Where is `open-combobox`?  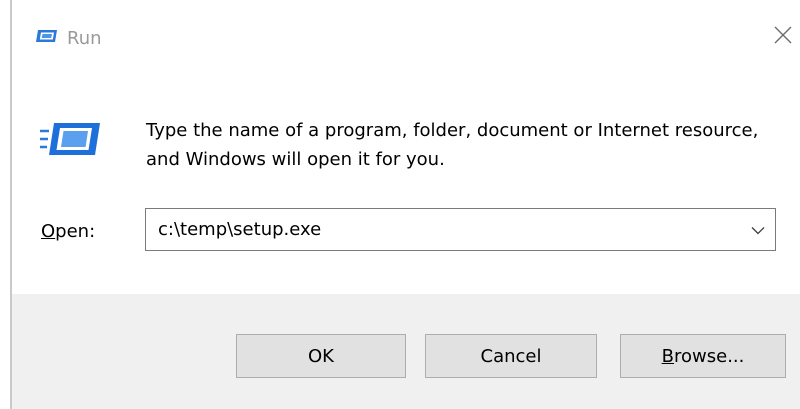
open-combobox is located at coordinates (460, 229).